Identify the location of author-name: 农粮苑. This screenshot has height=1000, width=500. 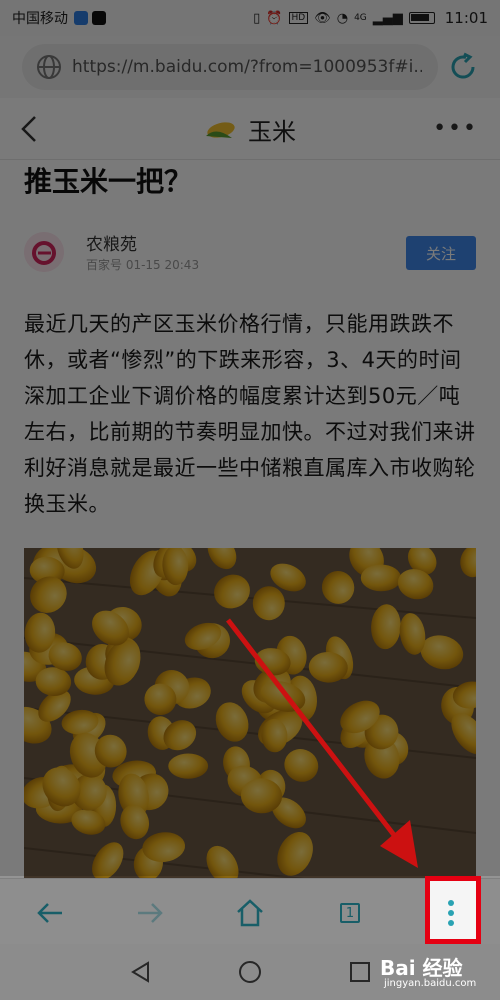
(111, 242).